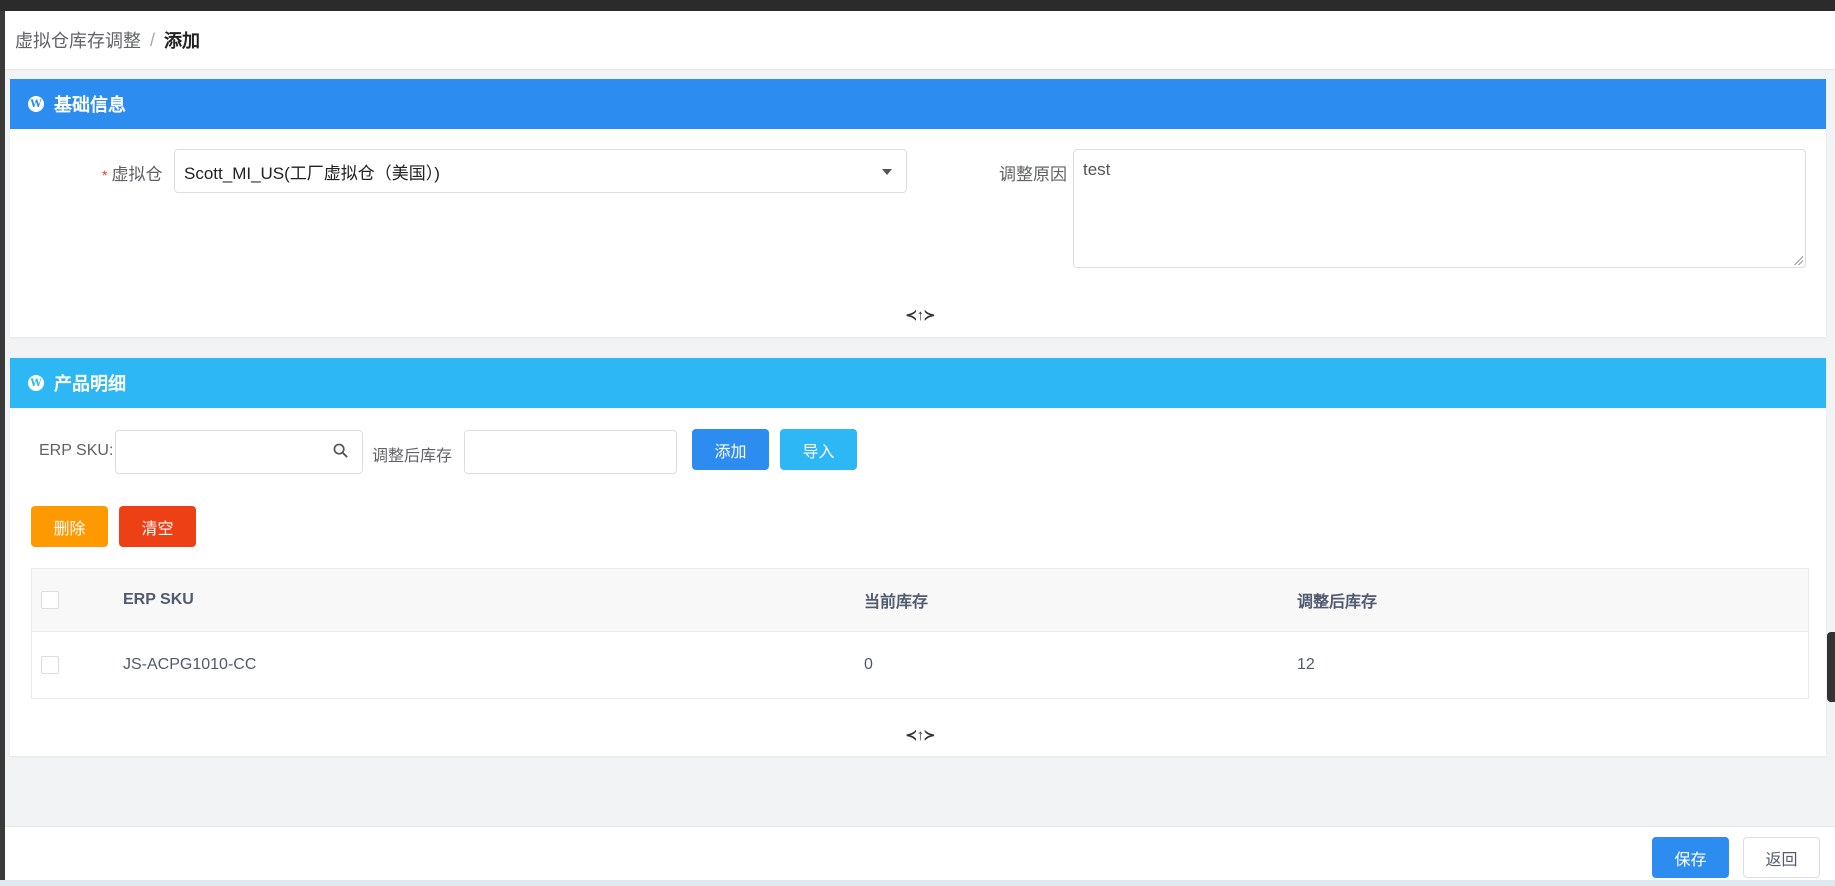  I want to click on product-detail-header: W 产品明细, so click(918, 383).